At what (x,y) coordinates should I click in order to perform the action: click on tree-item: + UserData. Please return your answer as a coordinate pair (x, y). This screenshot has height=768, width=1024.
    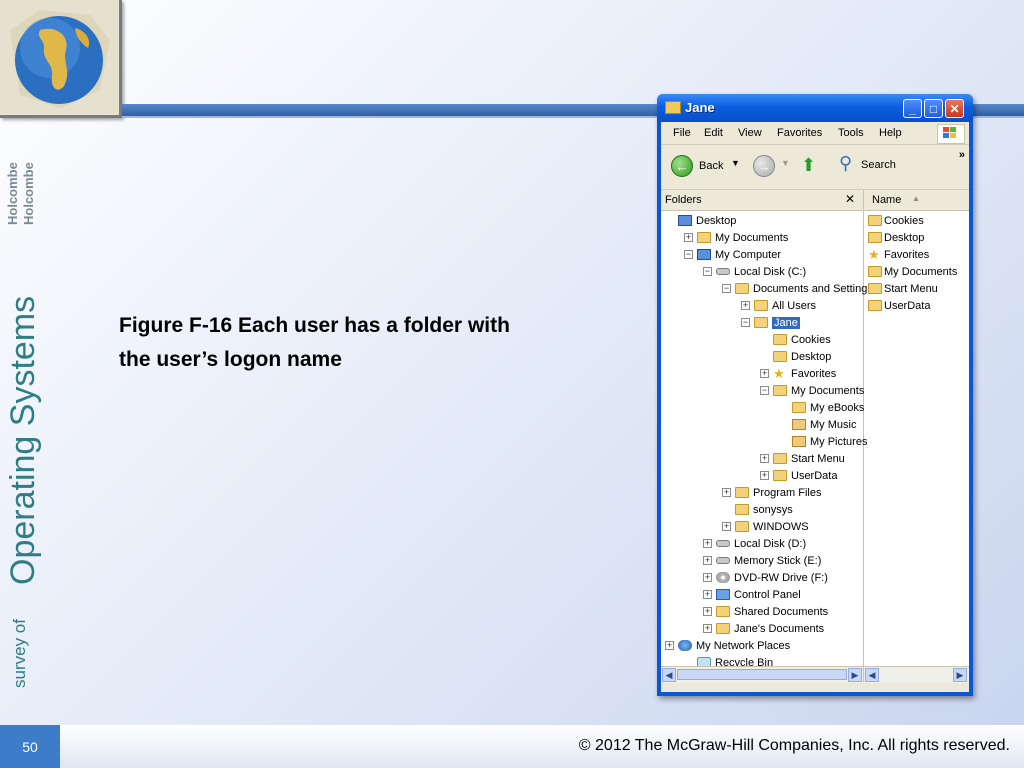
    Looking at the image, I should click on (798, 475).